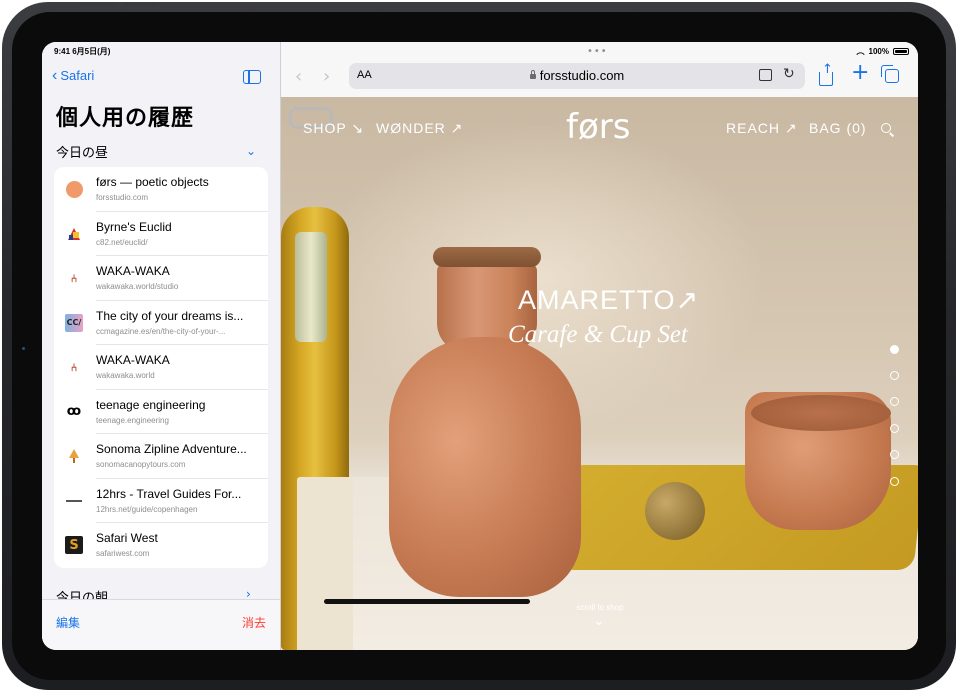 This screenshot has width=958, height=692. Describe the element at coordinates (74, 545) in the screenshot. I see `safari-west-icon: S` at that location.